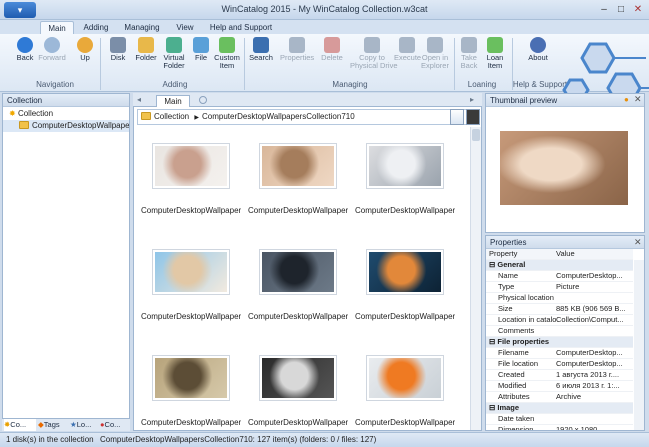 Image resolution: width=649 pixels, height=447 pixels. I want to click on vertical-scrollbar, so click(475, 278).